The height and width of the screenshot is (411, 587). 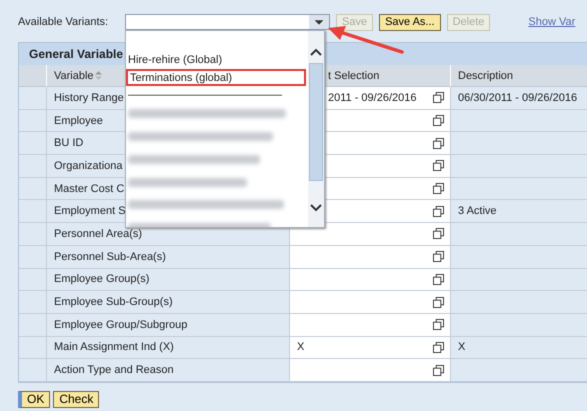 I want to click on selection-value: X, so click(x=300, y=347).